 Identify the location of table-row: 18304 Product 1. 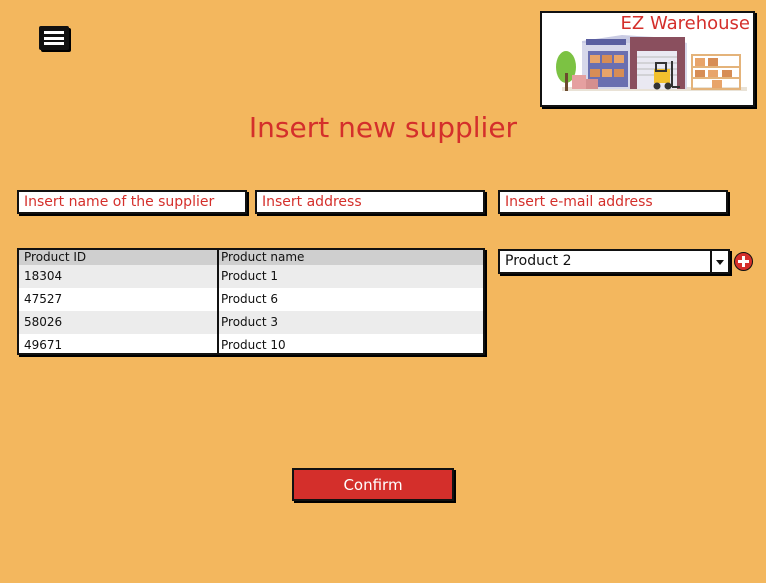
(251, 276).